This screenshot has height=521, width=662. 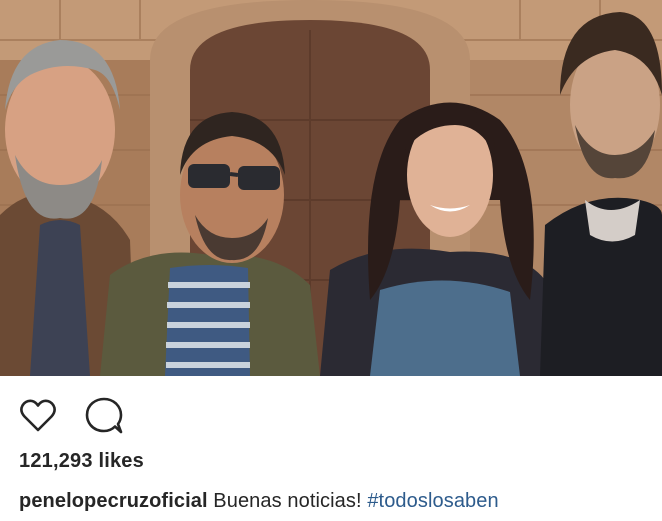 I want to click on heart-icon, so click(x=38, y=415).